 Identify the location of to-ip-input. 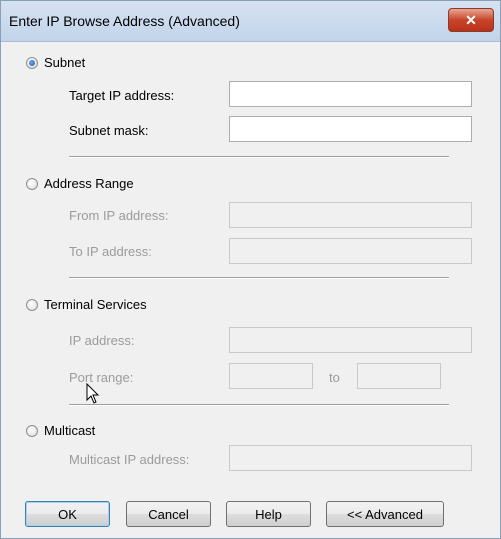
(350, 251).